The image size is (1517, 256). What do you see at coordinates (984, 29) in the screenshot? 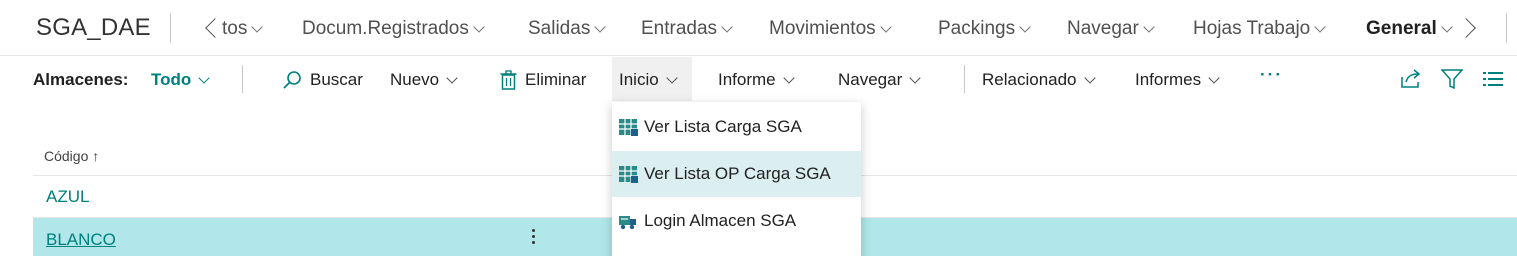
I see `nav-item-packings: Packings` at bounding box center [984, 29].